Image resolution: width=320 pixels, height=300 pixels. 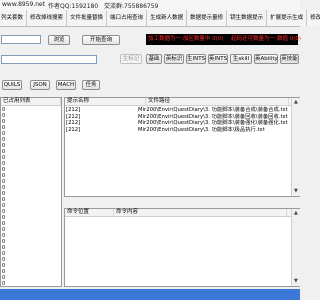 I want to click on filter-quils-button: QUILS, so click(x=12, y=85).